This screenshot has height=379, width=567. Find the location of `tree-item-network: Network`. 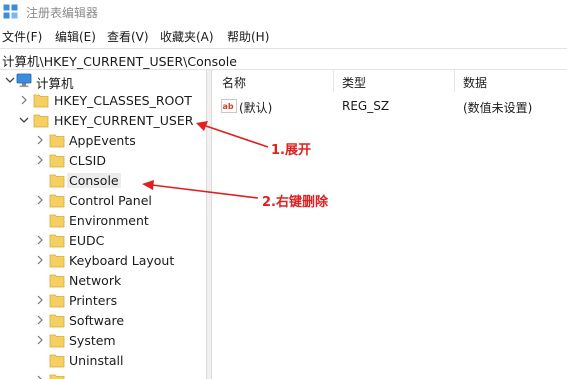

tree-item-network: Network is located at coordinates (103, 281).